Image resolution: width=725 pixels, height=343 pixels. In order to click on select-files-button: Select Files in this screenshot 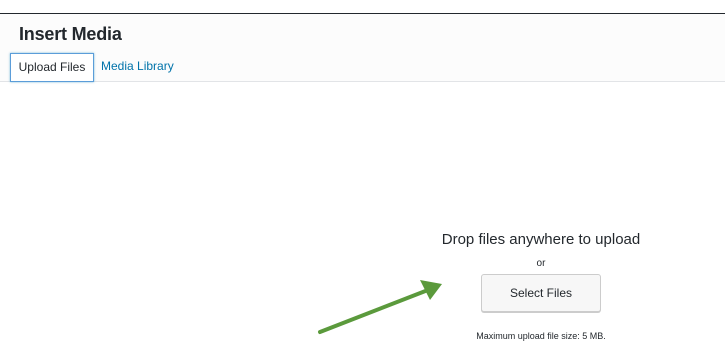, I will do `click(541, 293)`.